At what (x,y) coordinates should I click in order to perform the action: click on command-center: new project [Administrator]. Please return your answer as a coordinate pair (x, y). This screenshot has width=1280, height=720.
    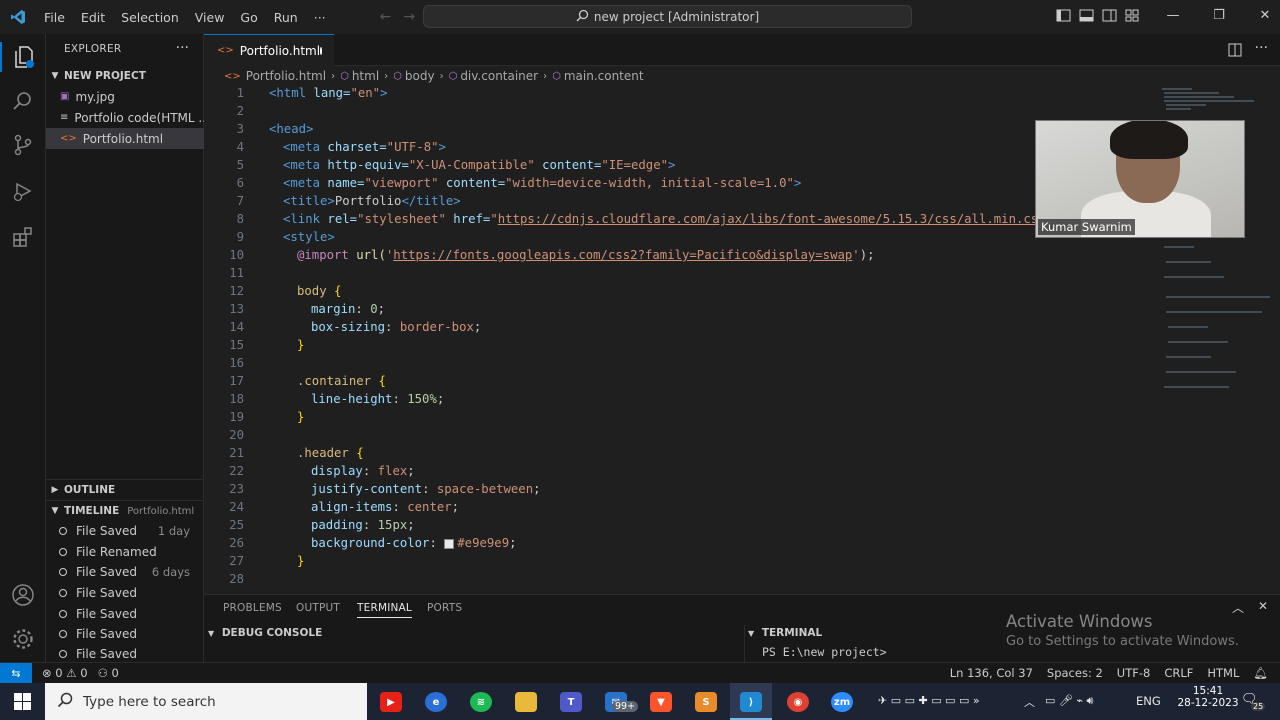
    Looking at the image, I should click on (667, 16).